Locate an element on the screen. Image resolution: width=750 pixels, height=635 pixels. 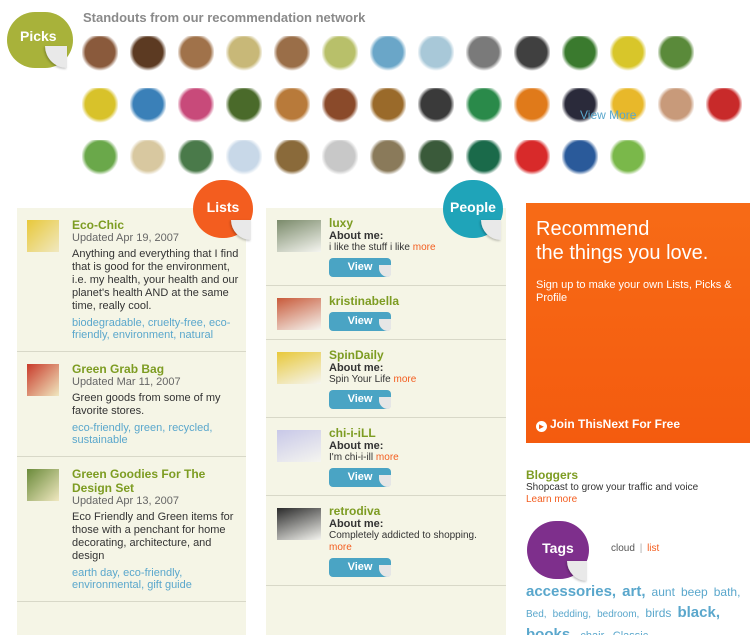
bloggers-title: Bloggers is located at coordinates (638, 475).